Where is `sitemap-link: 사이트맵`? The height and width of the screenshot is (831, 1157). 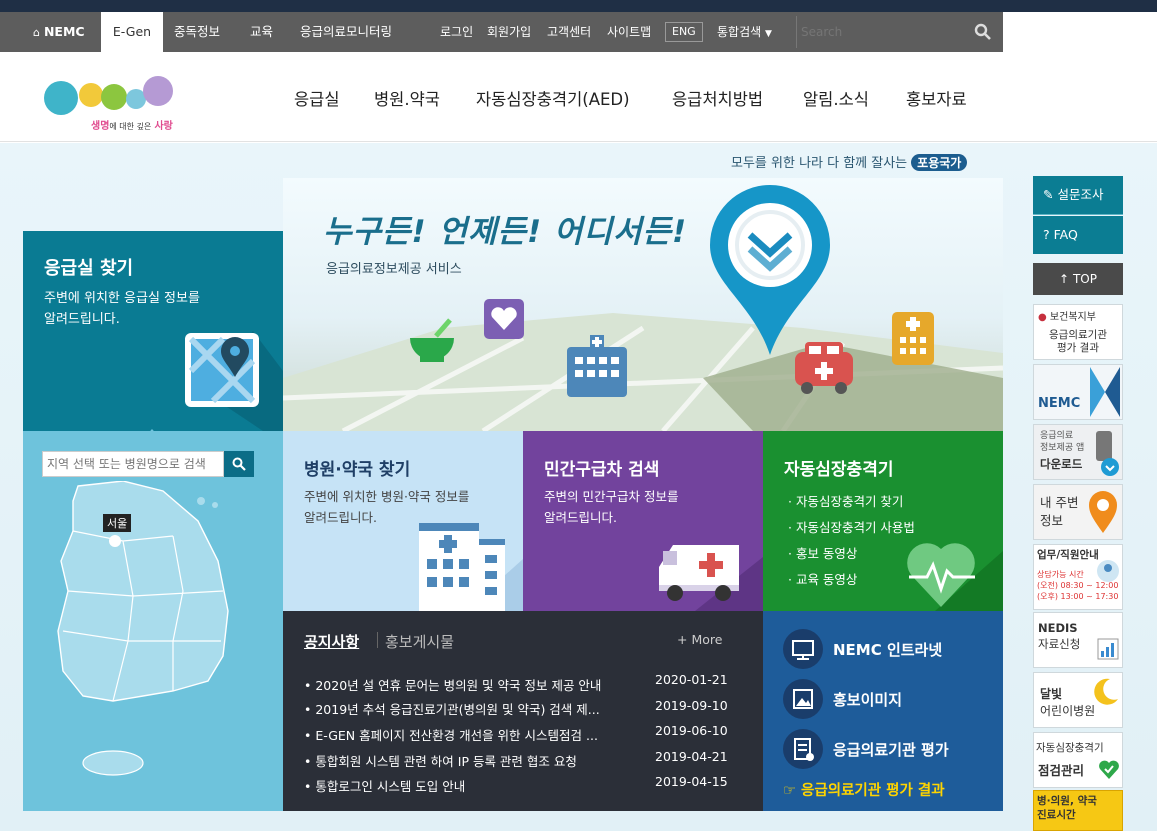 sitemap-link: 사이트맵 is located at coordinates (629, 32).